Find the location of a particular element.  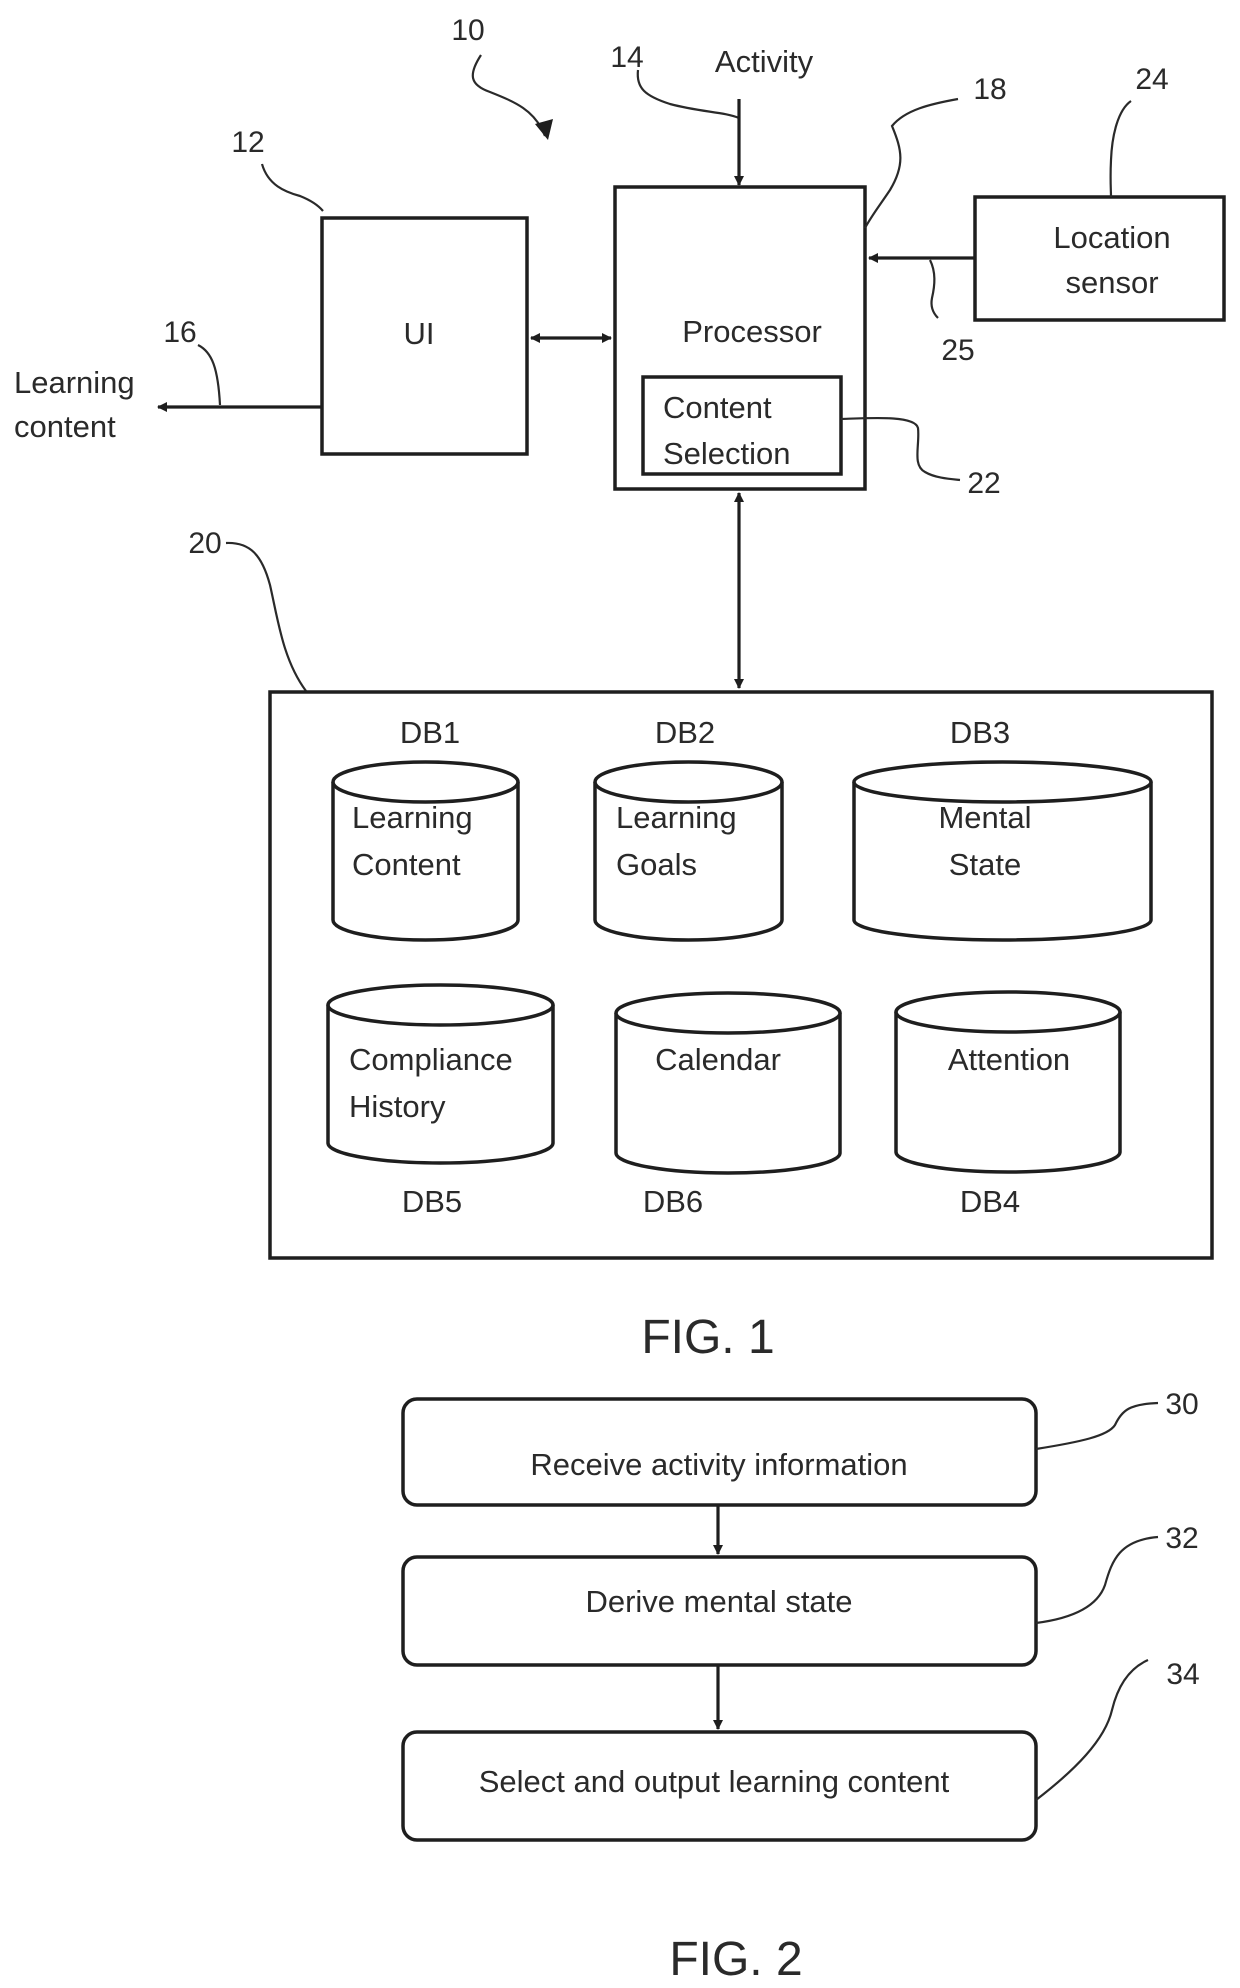

location-sensor-label-line2: sensor is located at coordinates (1111, 282).